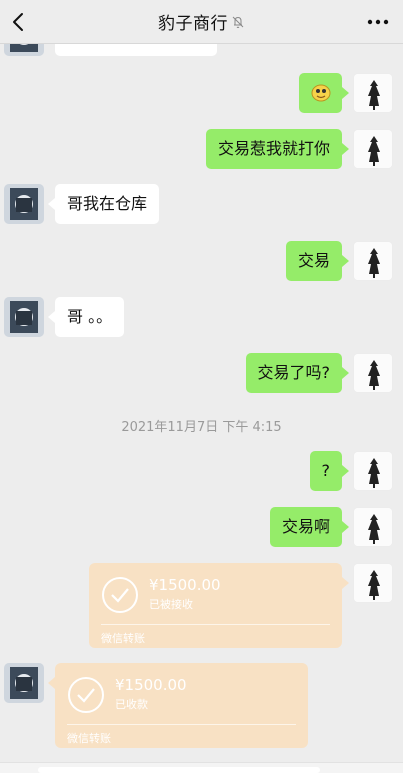  Describe the element at coordinates (238, 22) in the screenshot. I see `bell-off-icon` at that location.